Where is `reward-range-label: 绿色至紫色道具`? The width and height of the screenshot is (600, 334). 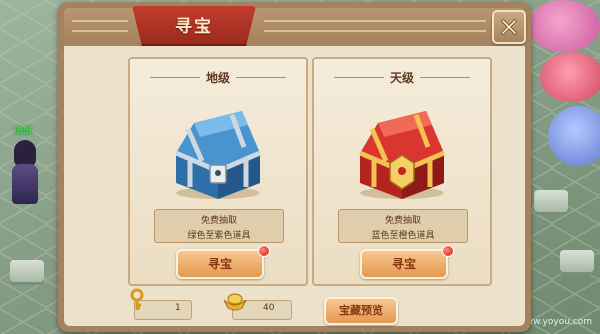 reward-range-label: 绿色至紫色道具 is located at coordinates (219, 236).